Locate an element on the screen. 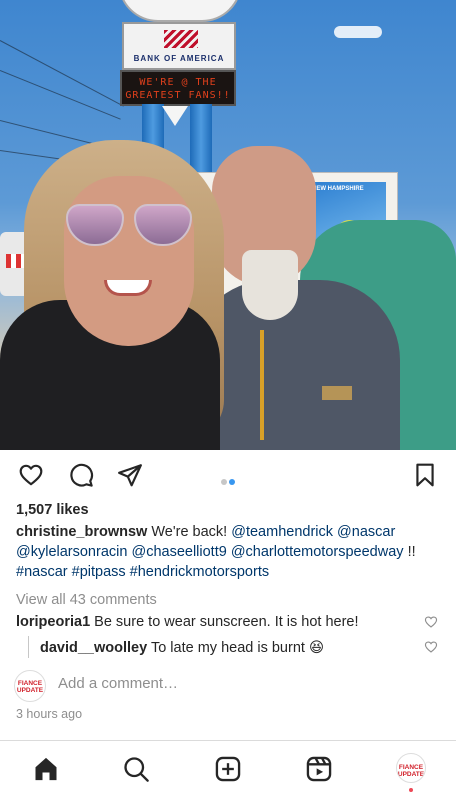  bottom-tab-bar: FIANCE UPDATE is located at coordinates (228, 770).